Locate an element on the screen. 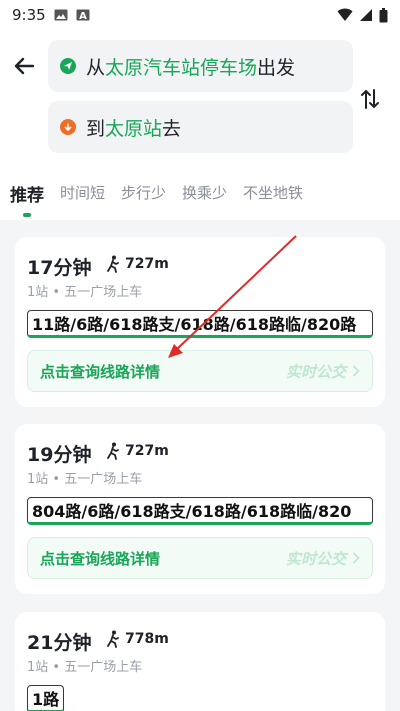 The image size is (400, 711). svg-text: A is located at coordinates (83, 16).